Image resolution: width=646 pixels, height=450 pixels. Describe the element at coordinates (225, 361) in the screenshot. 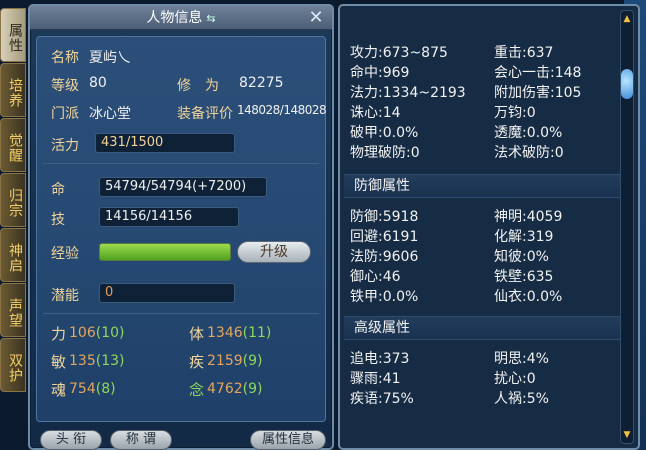

I see `speed-base: 2159` at that location.